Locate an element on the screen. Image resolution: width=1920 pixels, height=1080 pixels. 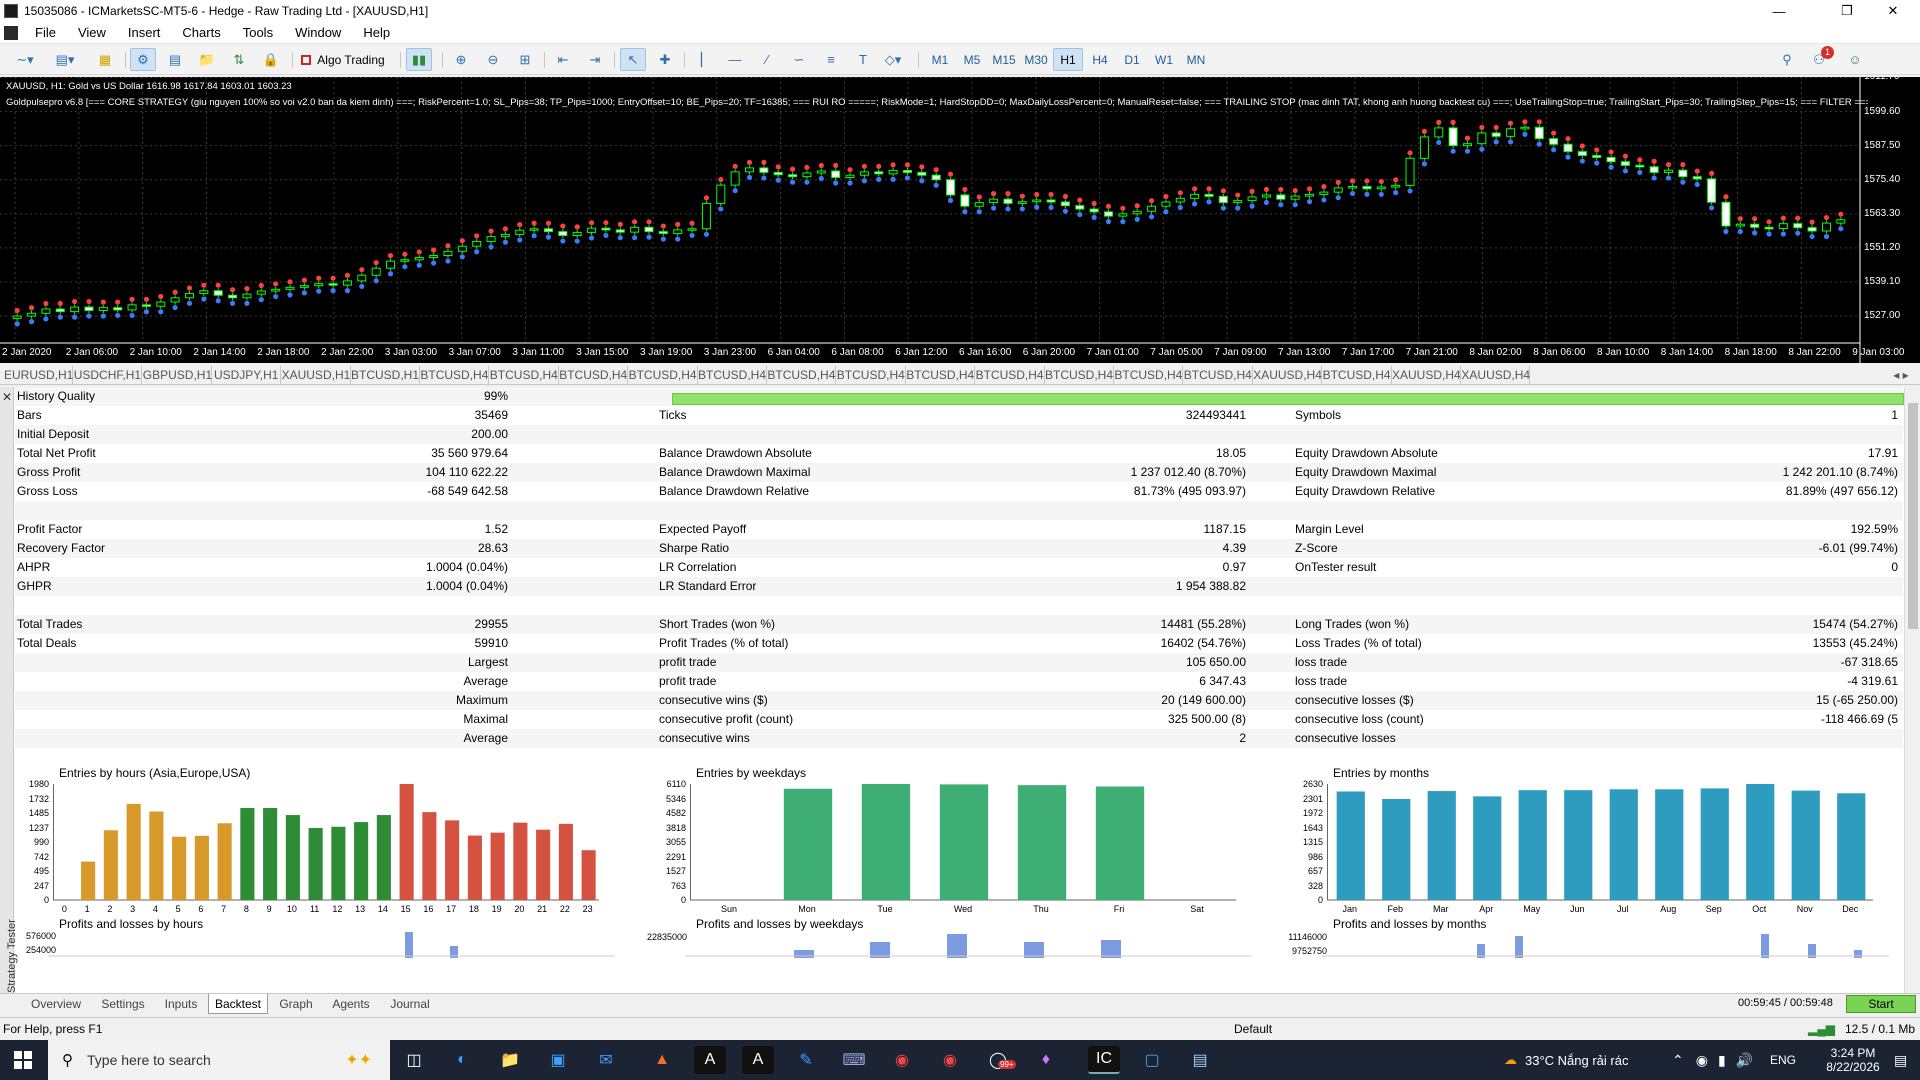
snip-icon: ✎ is located at coordinates (806, 1060).